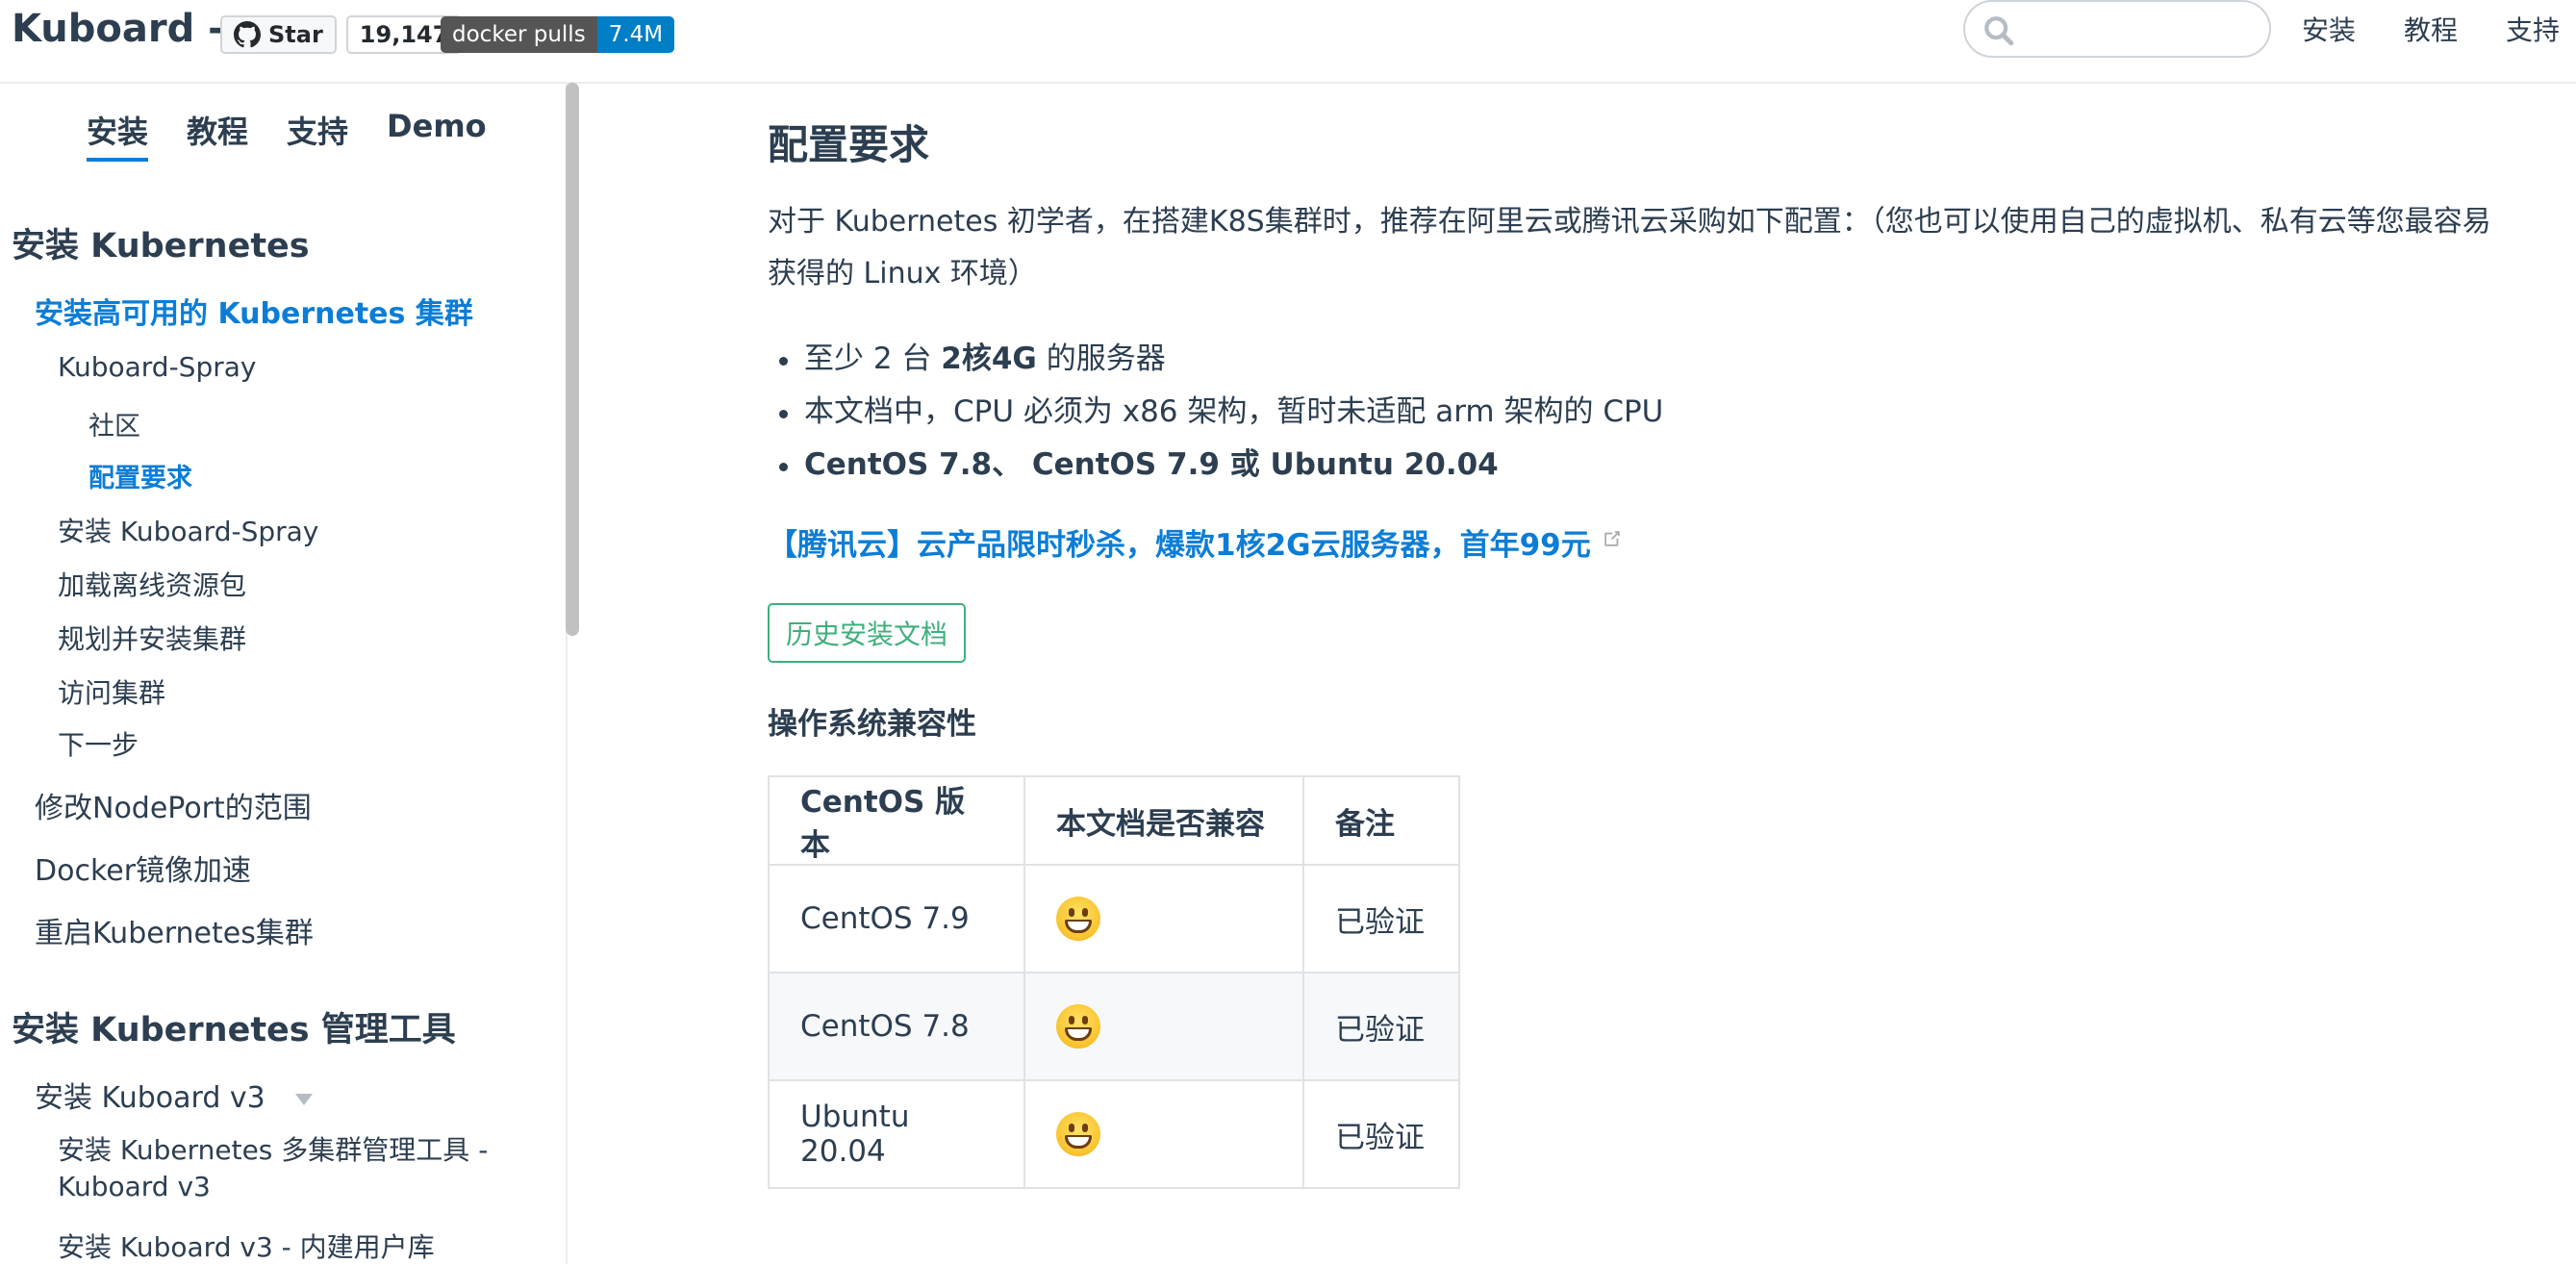 This screenshot has height=1264, width=2576. Describe the element at coordinates (254, 314) in the screenshot. I see `sidebar-item-ha-cluster: 安装高可用的 Kubernetes 集群` at that location.